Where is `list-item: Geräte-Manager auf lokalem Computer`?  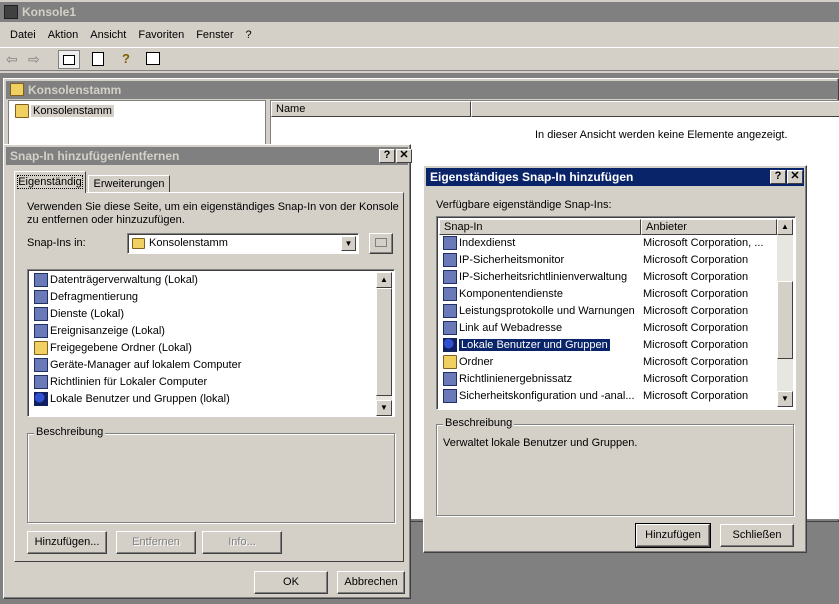 list-item: Geräte-Manager auf lokalem Computer is located at coordinates (204, 365).